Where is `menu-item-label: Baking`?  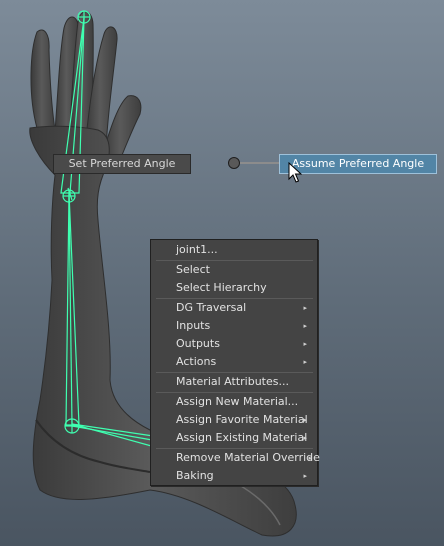
menu-item-label: Baking is located at coordinates (195, 475).